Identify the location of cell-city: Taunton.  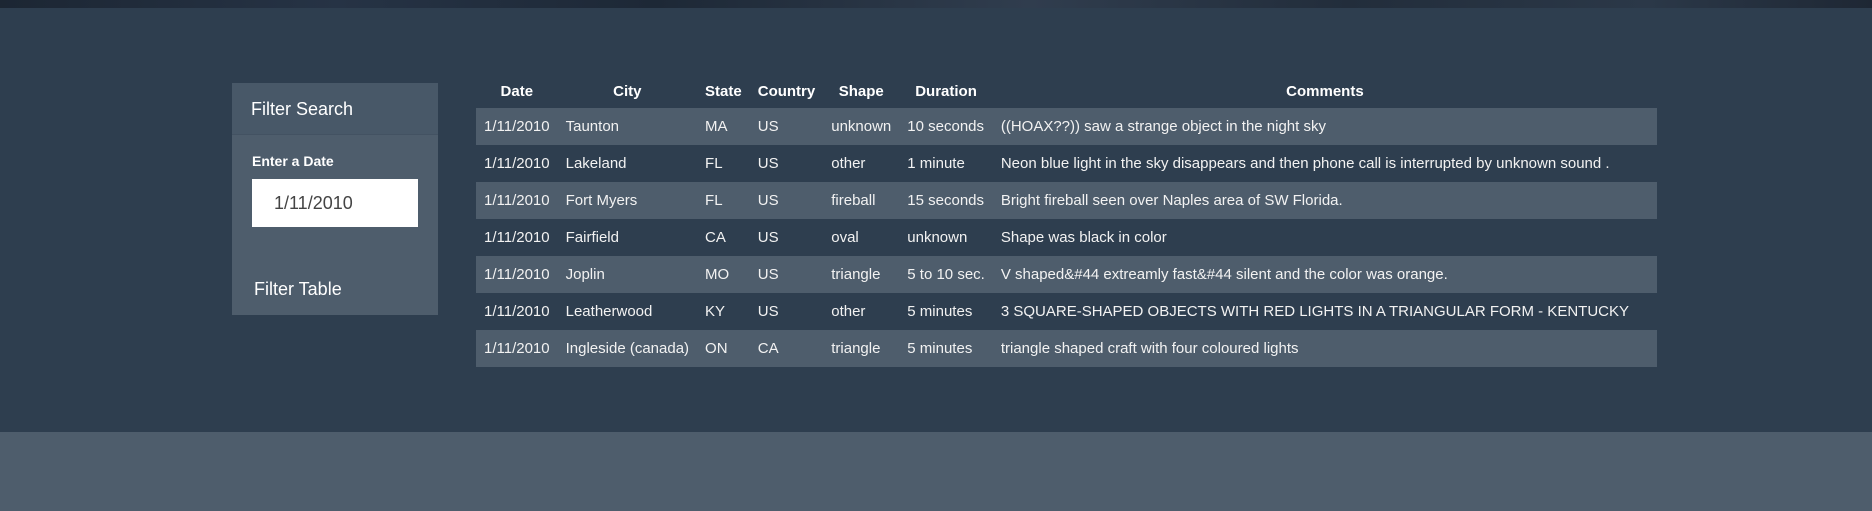
(627, 126).